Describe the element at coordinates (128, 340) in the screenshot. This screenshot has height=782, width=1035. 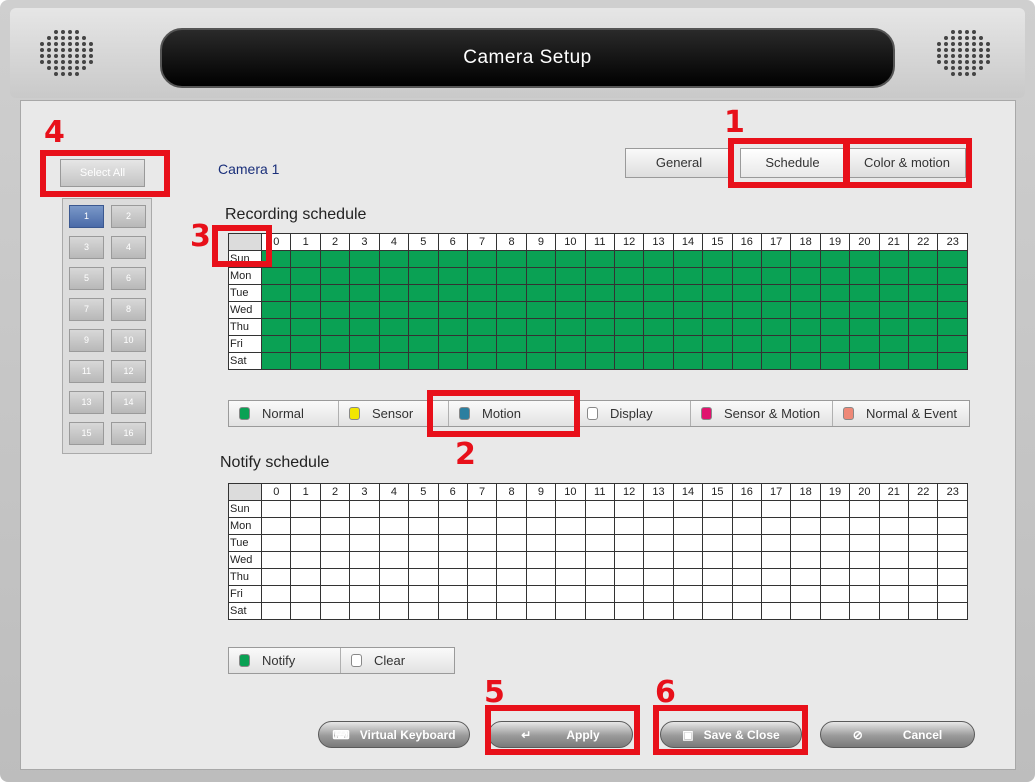
I see `camera-button-10: 10` at that location.